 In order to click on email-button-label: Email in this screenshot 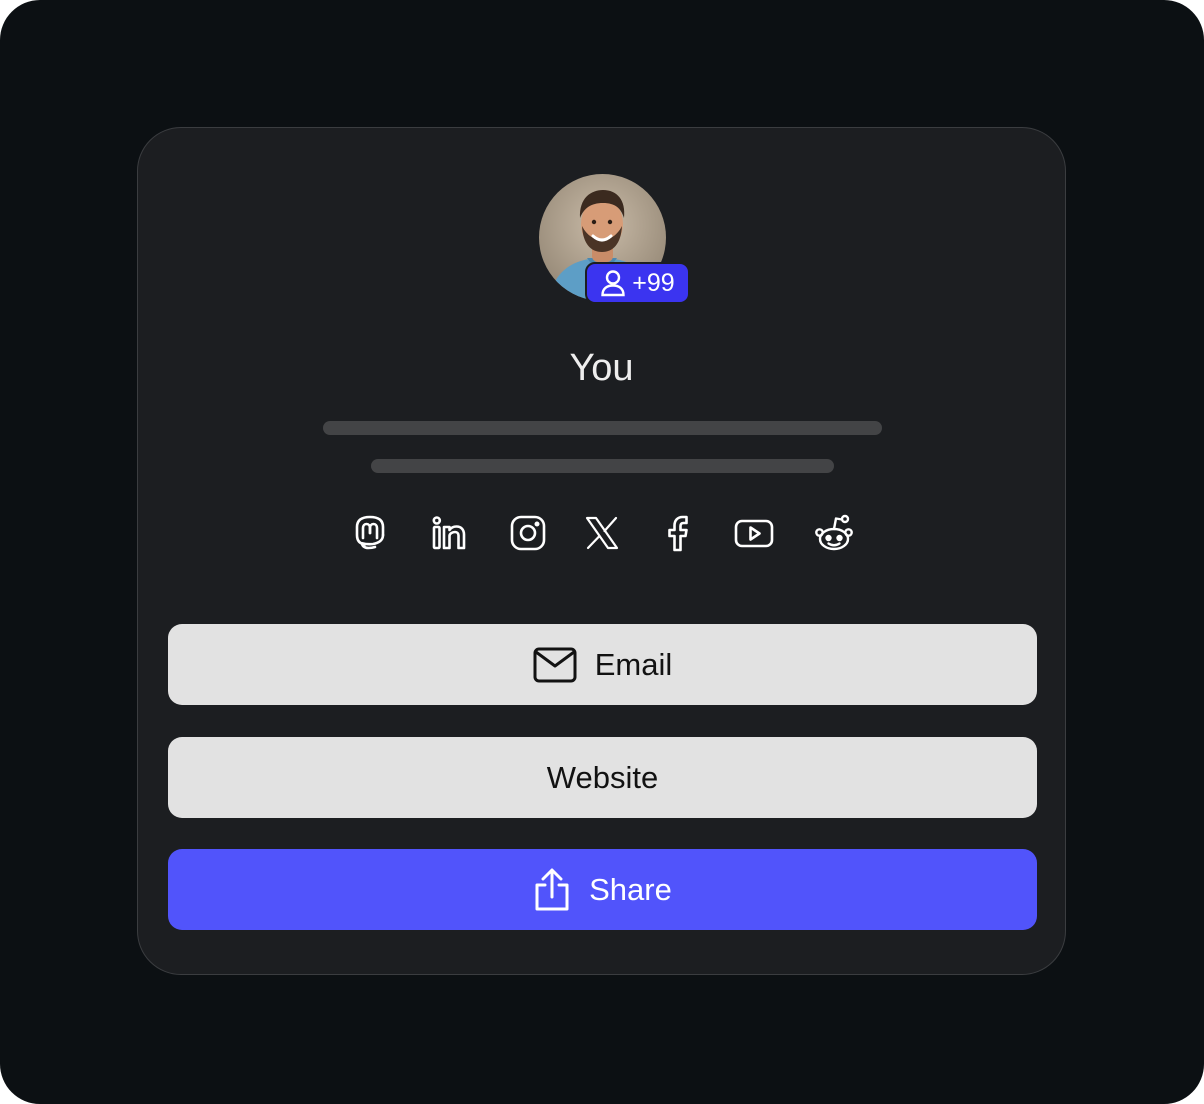, I will do `click(633, 664)`.